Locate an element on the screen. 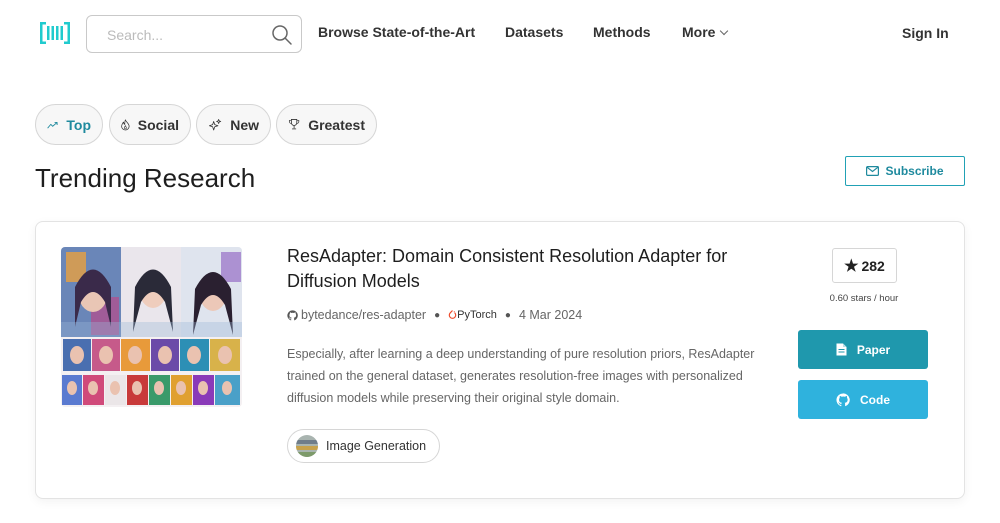  search-box is located at coordinates (194, 34).